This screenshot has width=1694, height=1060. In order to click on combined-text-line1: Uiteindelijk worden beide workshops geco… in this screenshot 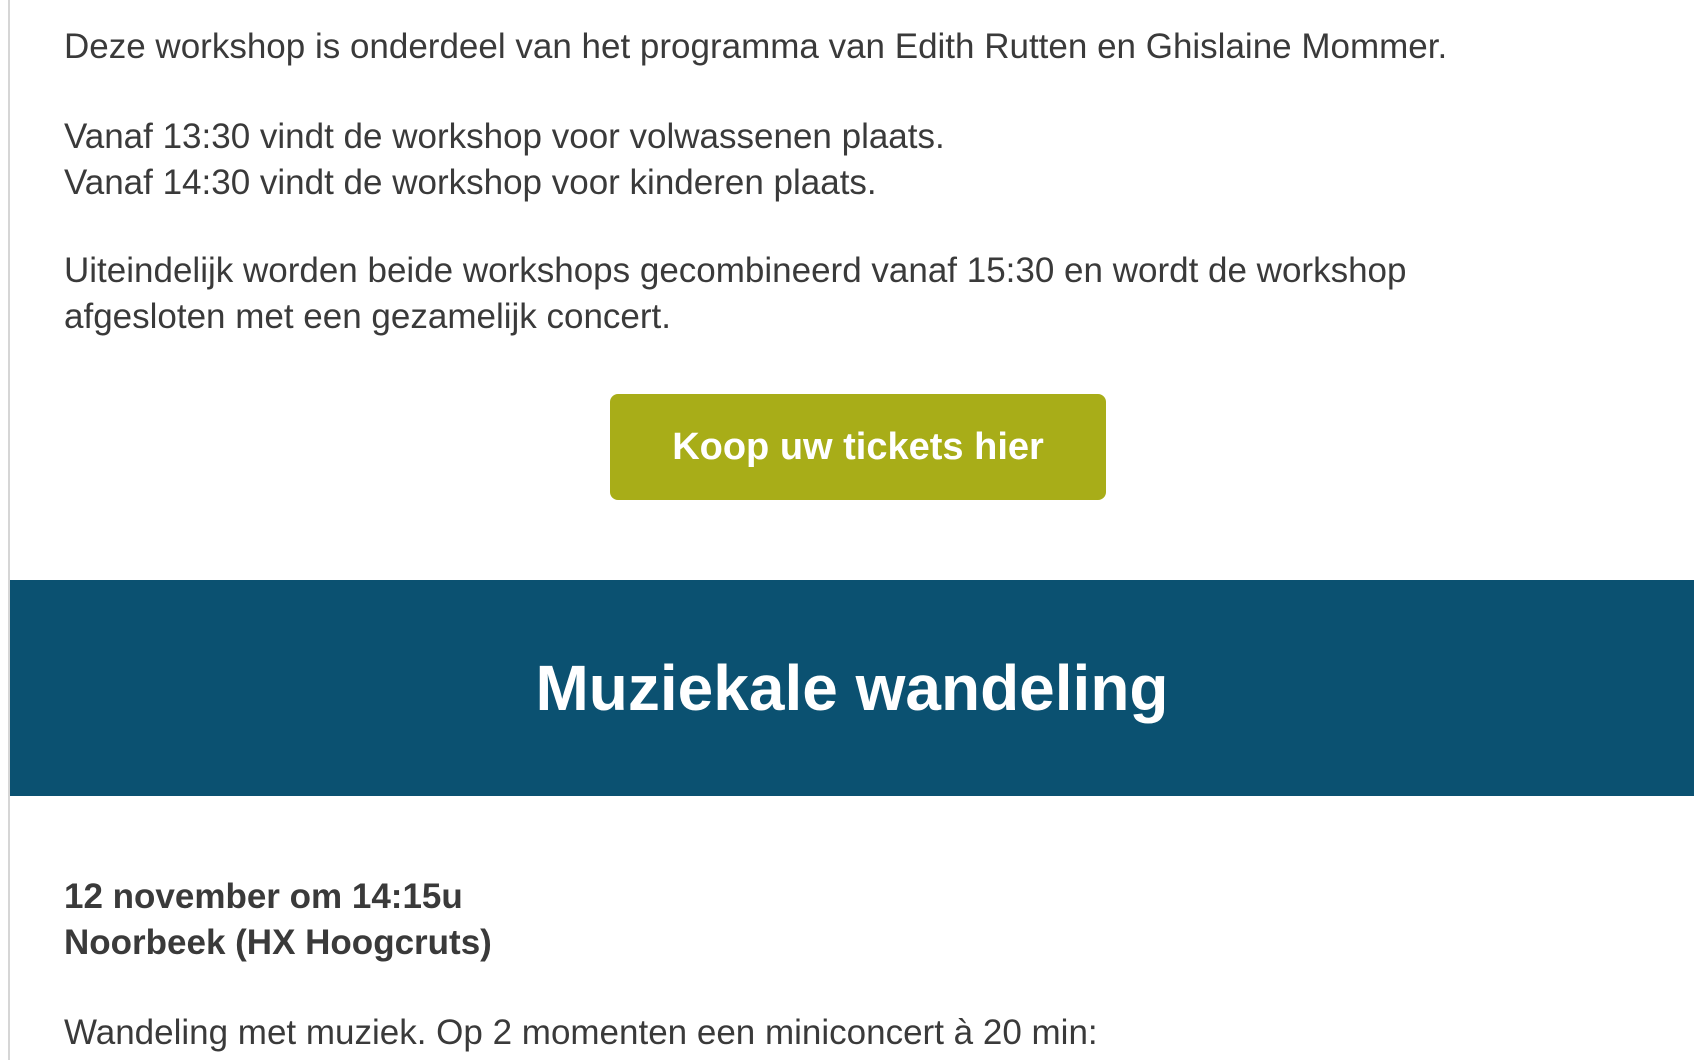, I will do `click(735, 270)`.